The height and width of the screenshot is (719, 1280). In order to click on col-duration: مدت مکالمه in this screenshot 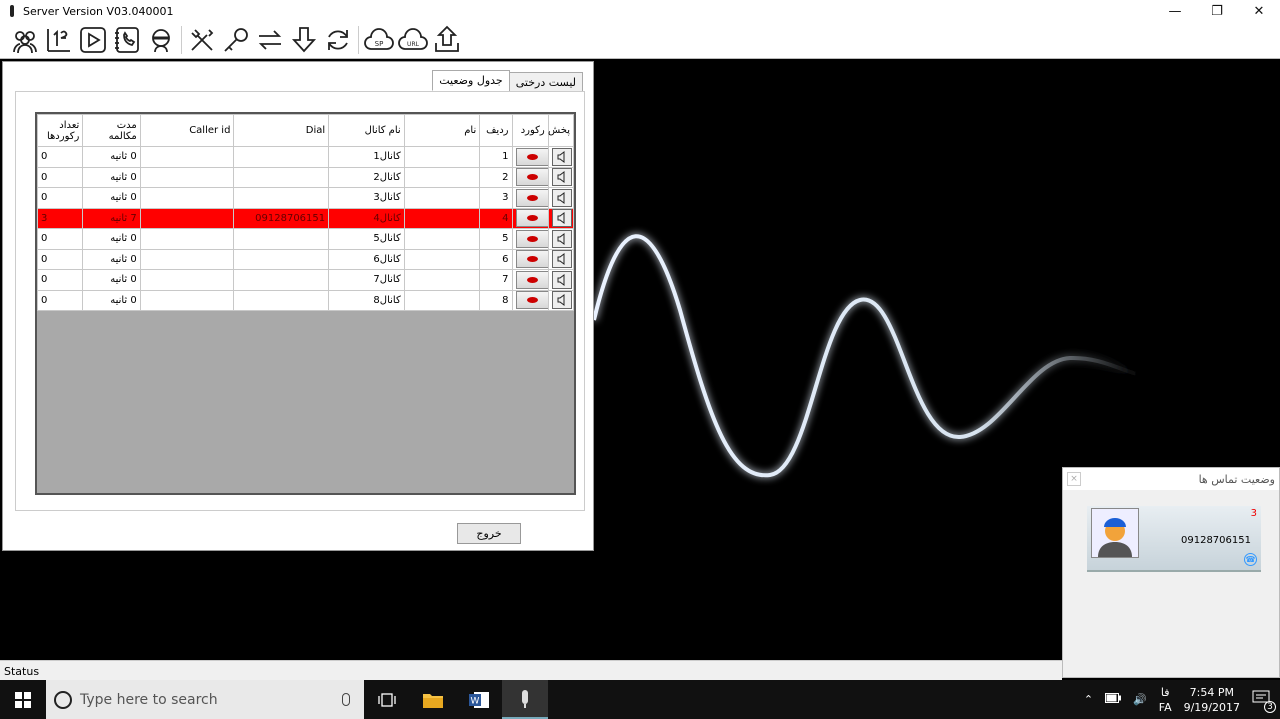, I will do `click(111, 130)`.